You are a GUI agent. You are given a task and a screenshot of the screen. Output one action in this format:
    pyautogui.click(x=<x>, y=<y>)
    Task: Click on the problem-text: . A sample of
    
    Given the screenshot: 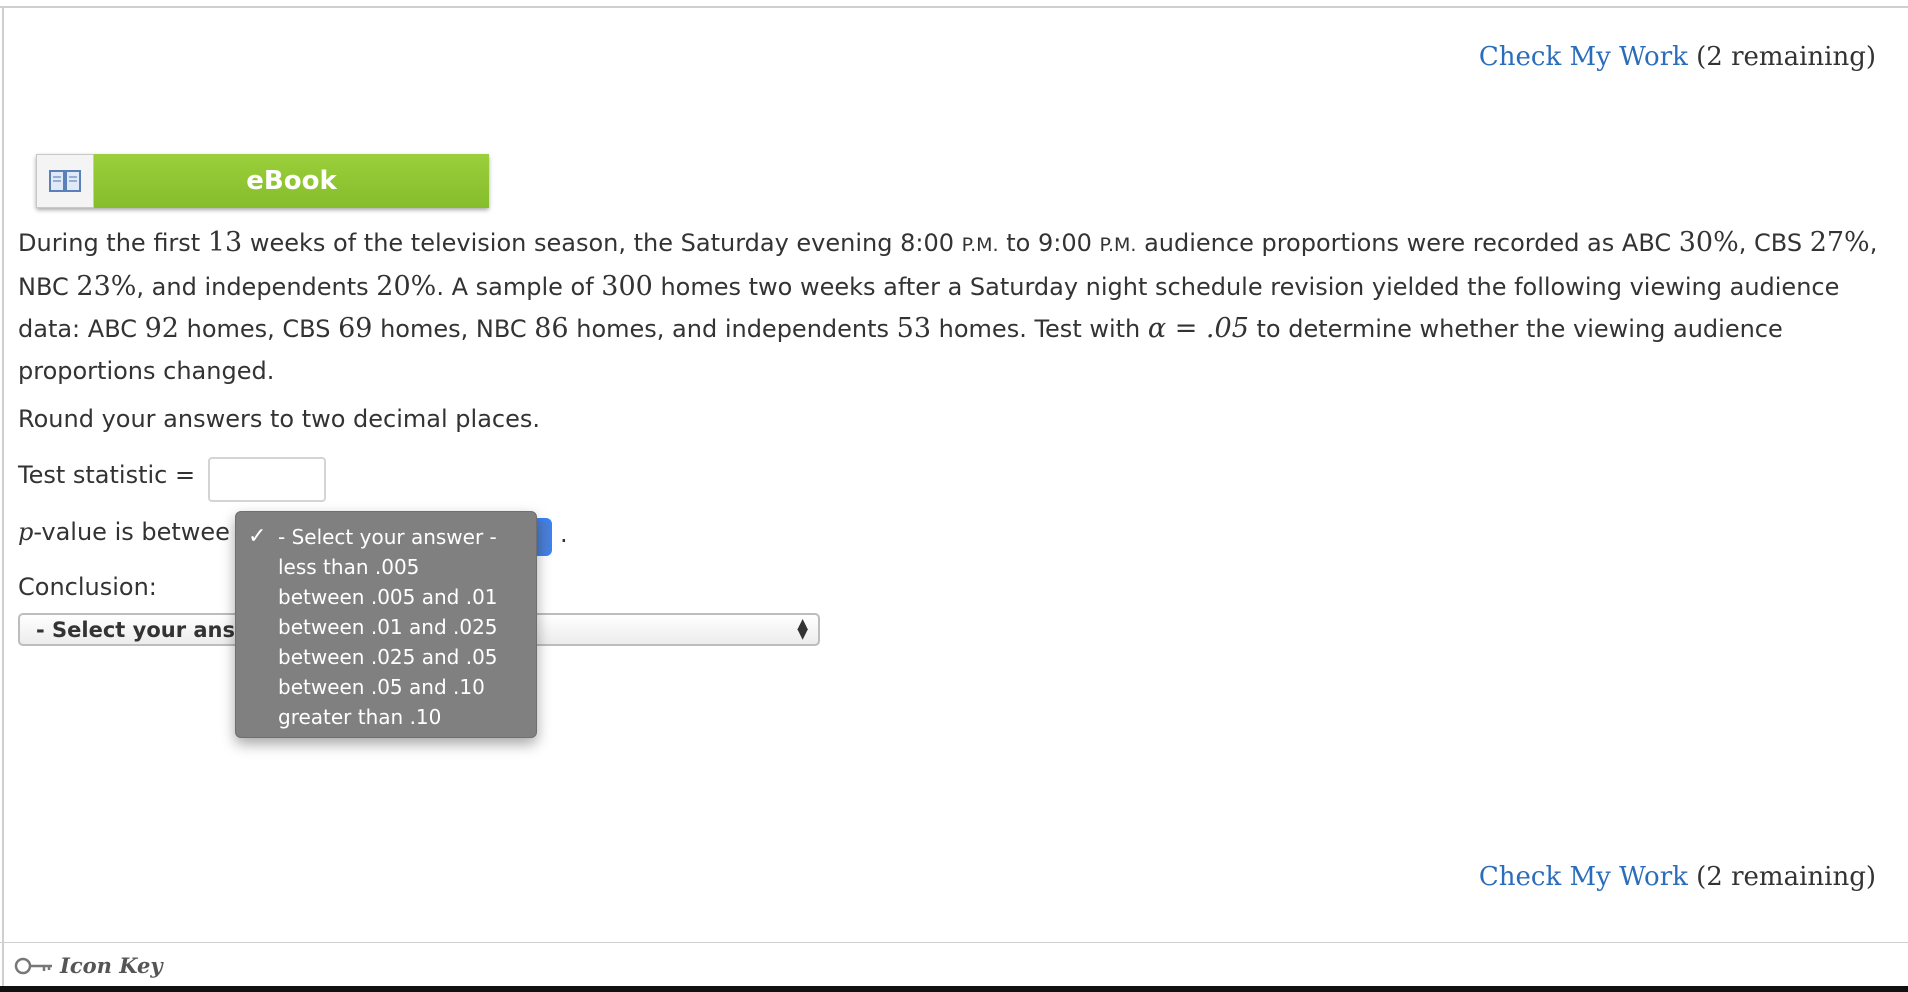 What is the action you would take?
    pyautogui.click(x=519, y=287)
    